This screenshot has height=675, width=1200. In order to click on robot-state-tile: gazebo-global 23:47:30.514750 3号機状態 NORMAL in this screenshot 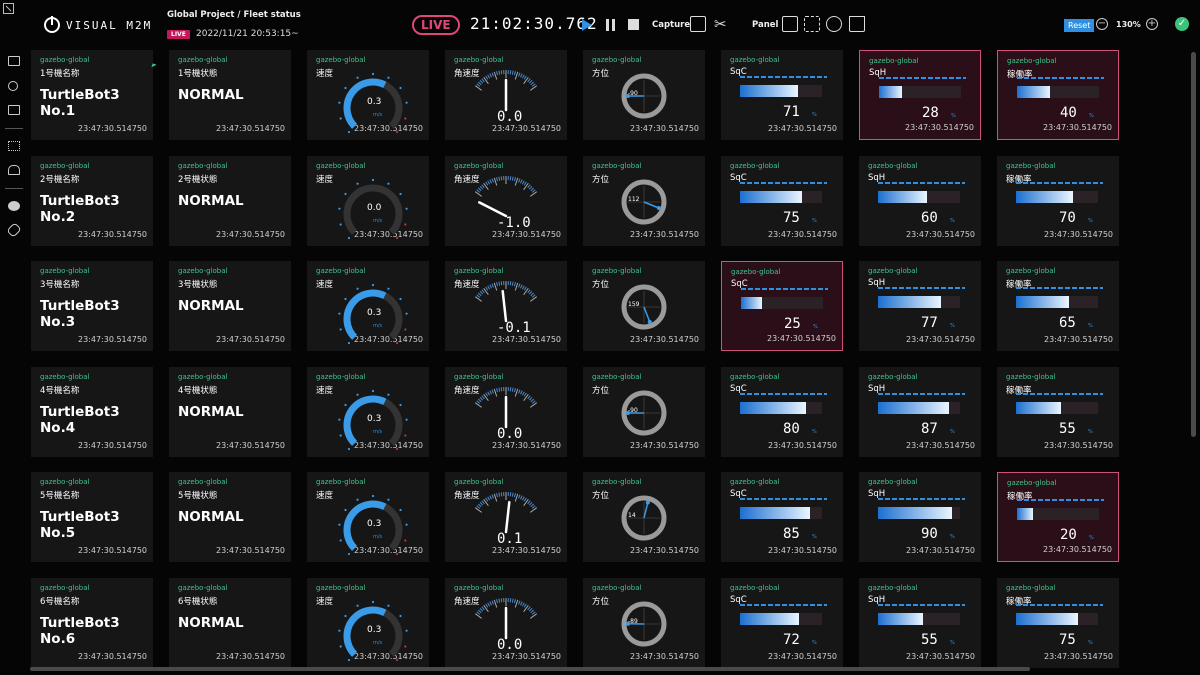, I will do `click(230, 306)`.